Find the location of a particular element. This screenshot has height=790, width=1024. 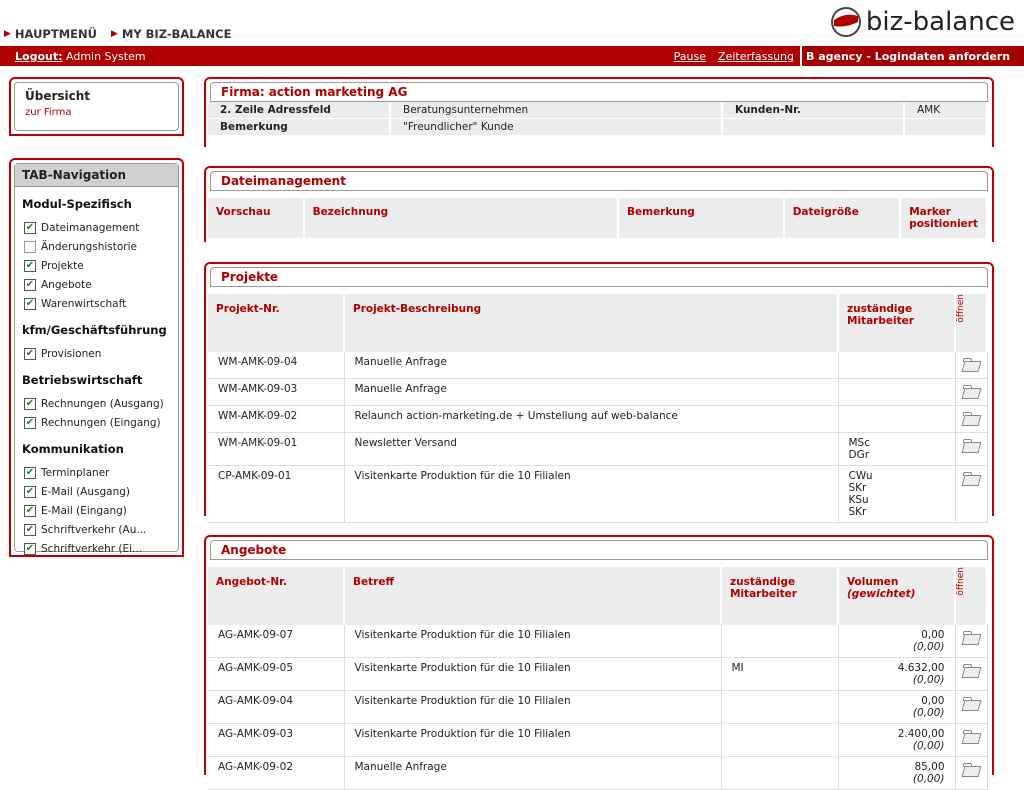

angebot-volumen: 0,00 (0,00) is located at coordinates (897, 641).